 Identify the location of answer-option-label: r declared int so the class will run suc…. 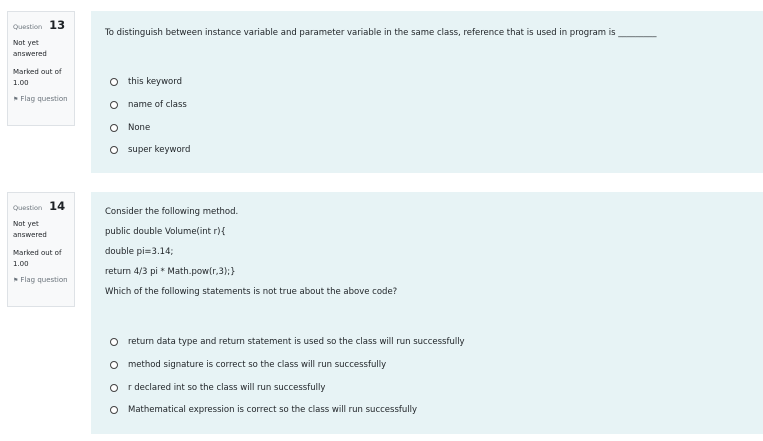
(227, 388).